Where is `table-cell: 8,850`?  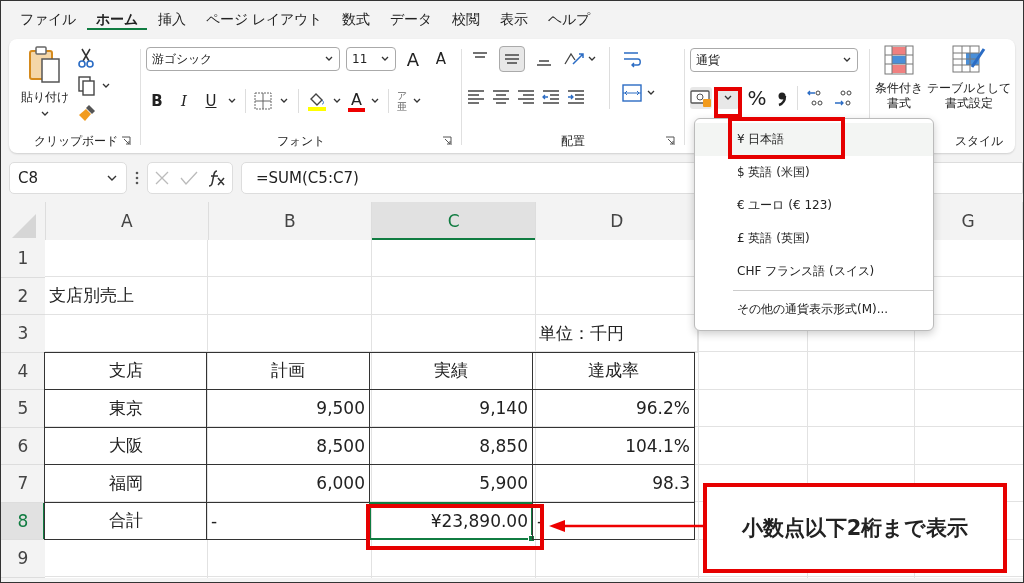 table-cell: 8,850 is located at coordinates (503, 445).